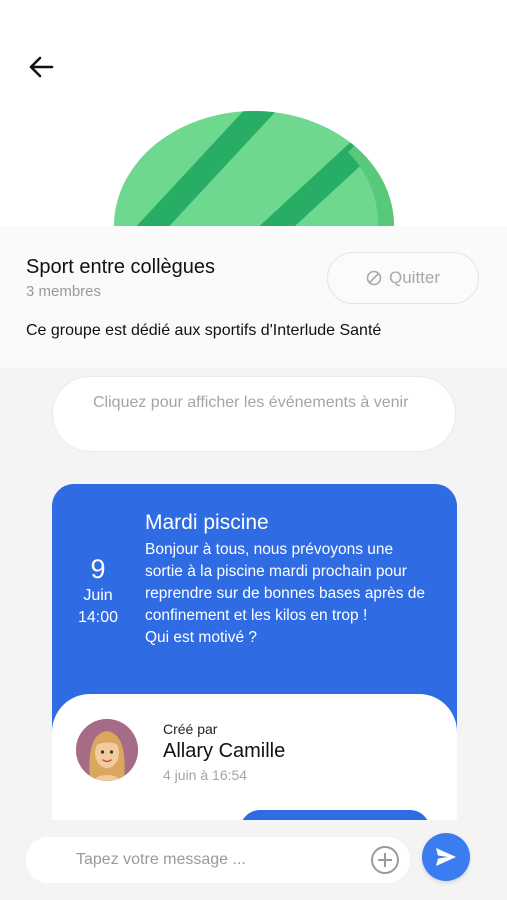 The image size is (507, 900). I want to click on creator-name: Allary Camille, so click(224, 751).